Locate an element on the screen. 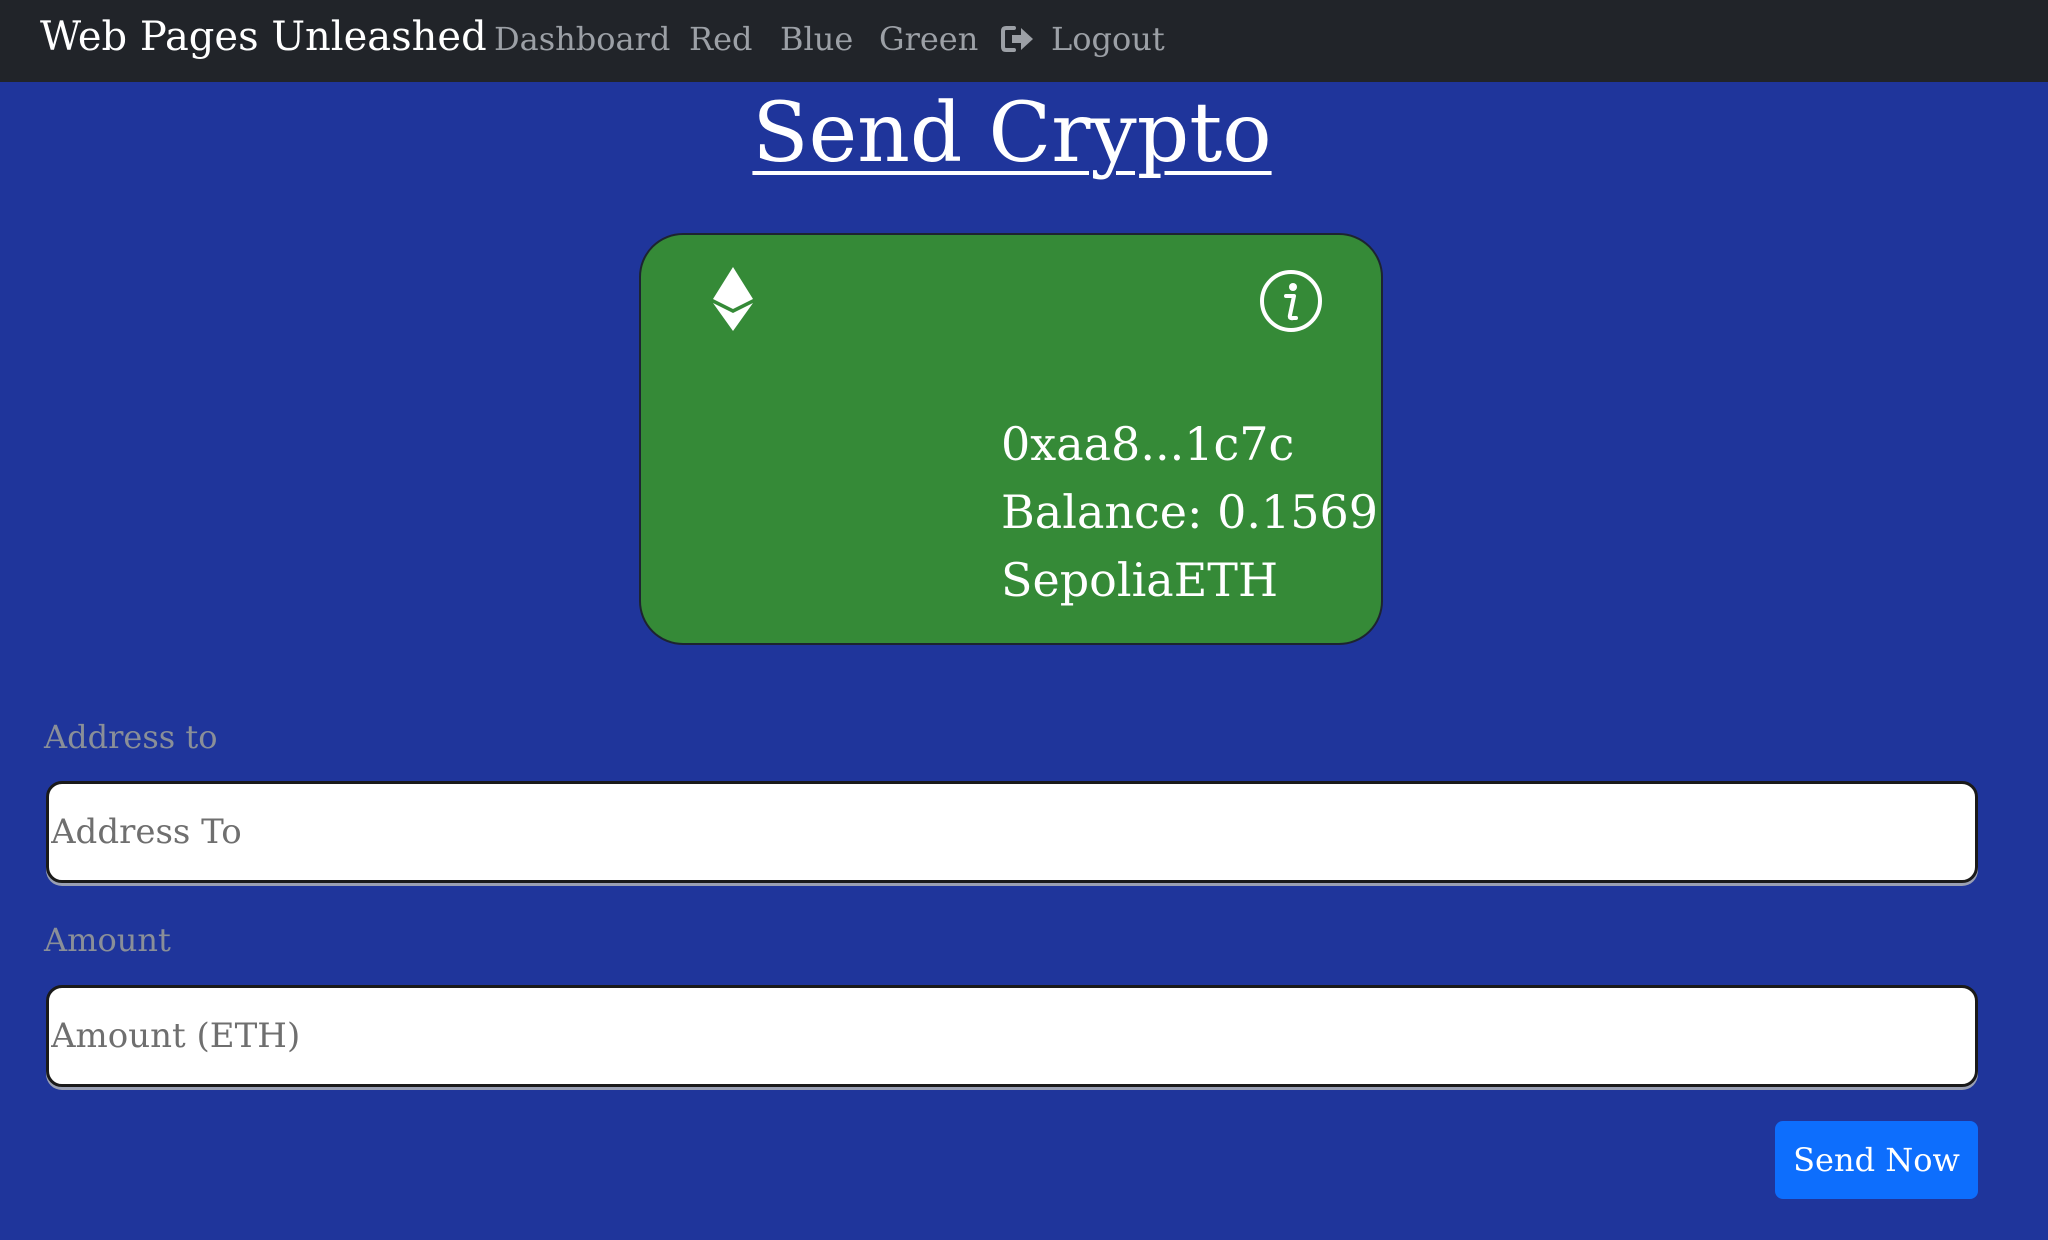 The width and height of the screenshot is (2048, 1240). nav-link-blue: Blue is located at coordinates (816, 39).